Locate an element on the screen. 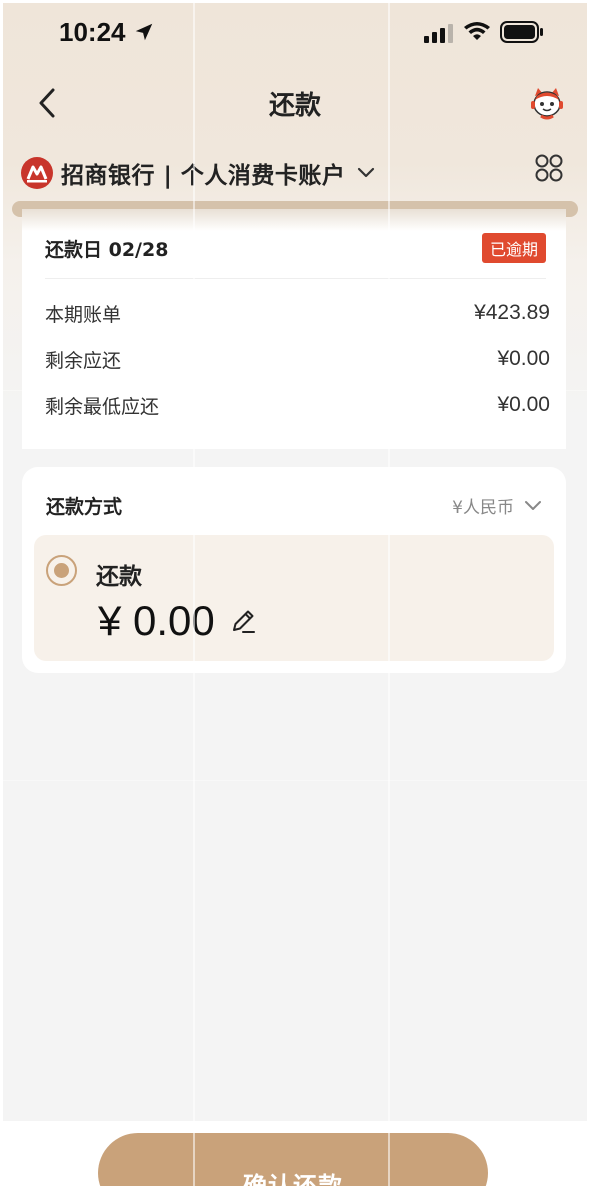 This screenshot has height=1186, width=590. currency-label: ¥人民币 is located at coordinates (483, 508).